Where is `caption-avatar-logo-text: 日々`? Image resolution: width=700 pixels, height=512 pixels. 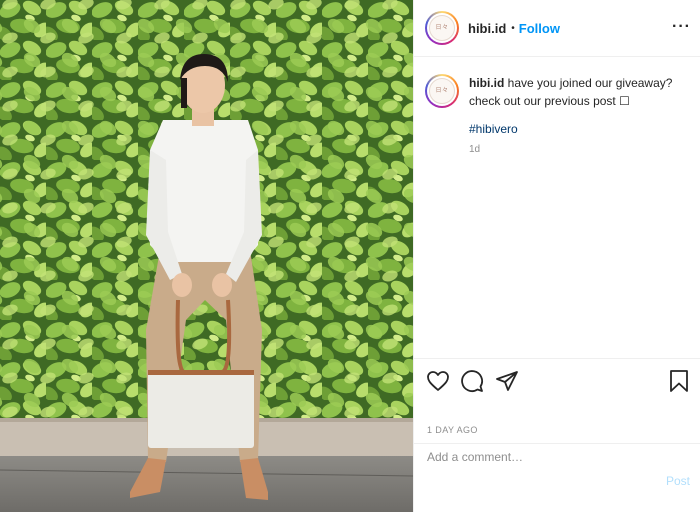 caption-avatar-logo-text: 日々 is located at coordinates (442, 90).